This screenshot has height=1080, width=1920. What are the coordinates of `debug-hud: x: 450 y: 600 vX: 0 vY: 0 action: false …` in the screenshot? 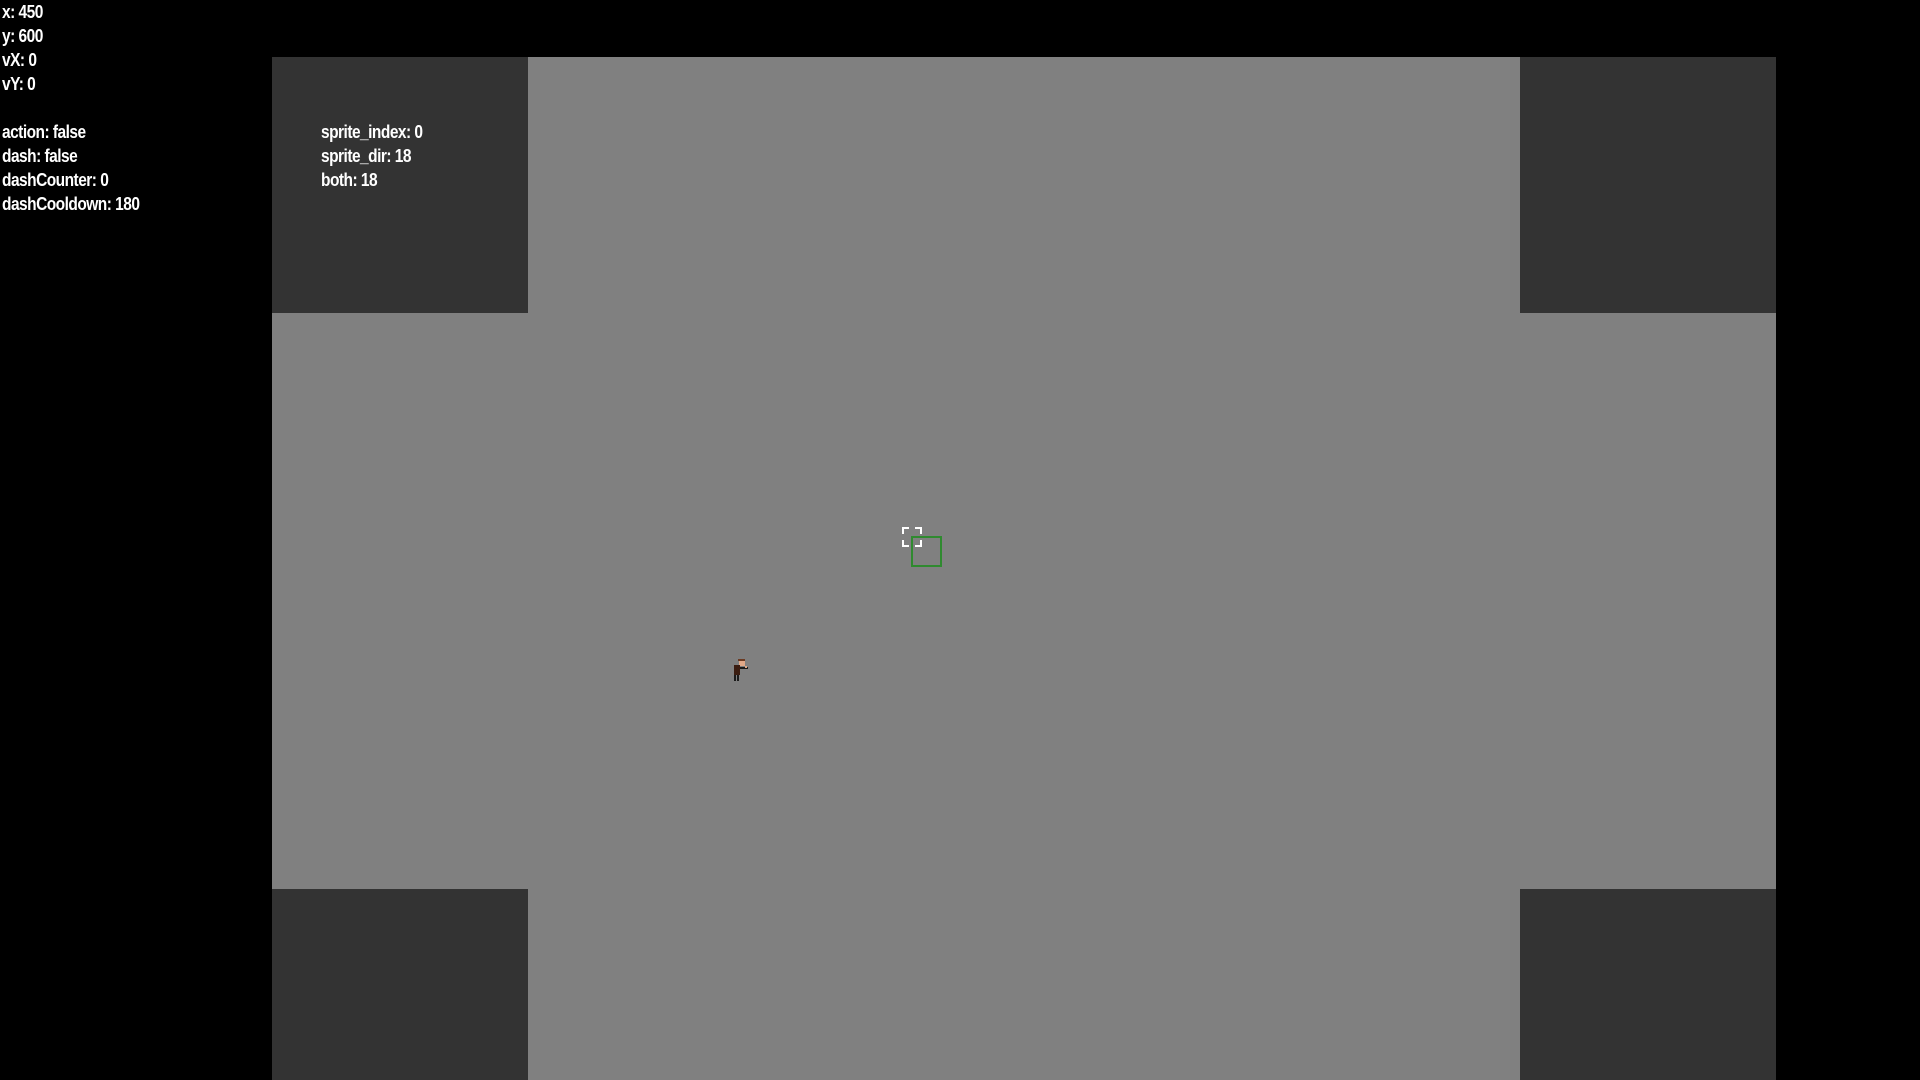 It's located at (71, 108).